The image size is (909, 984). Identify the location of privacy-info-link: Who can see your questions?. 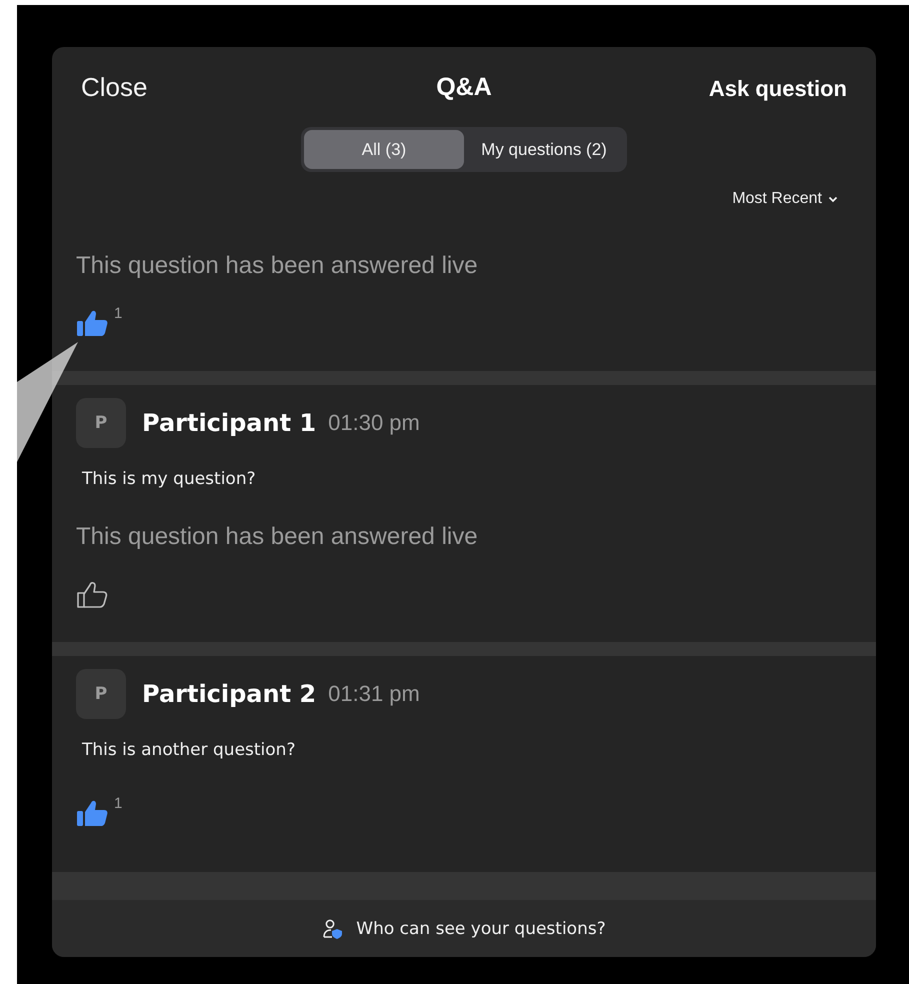
(481, 928).